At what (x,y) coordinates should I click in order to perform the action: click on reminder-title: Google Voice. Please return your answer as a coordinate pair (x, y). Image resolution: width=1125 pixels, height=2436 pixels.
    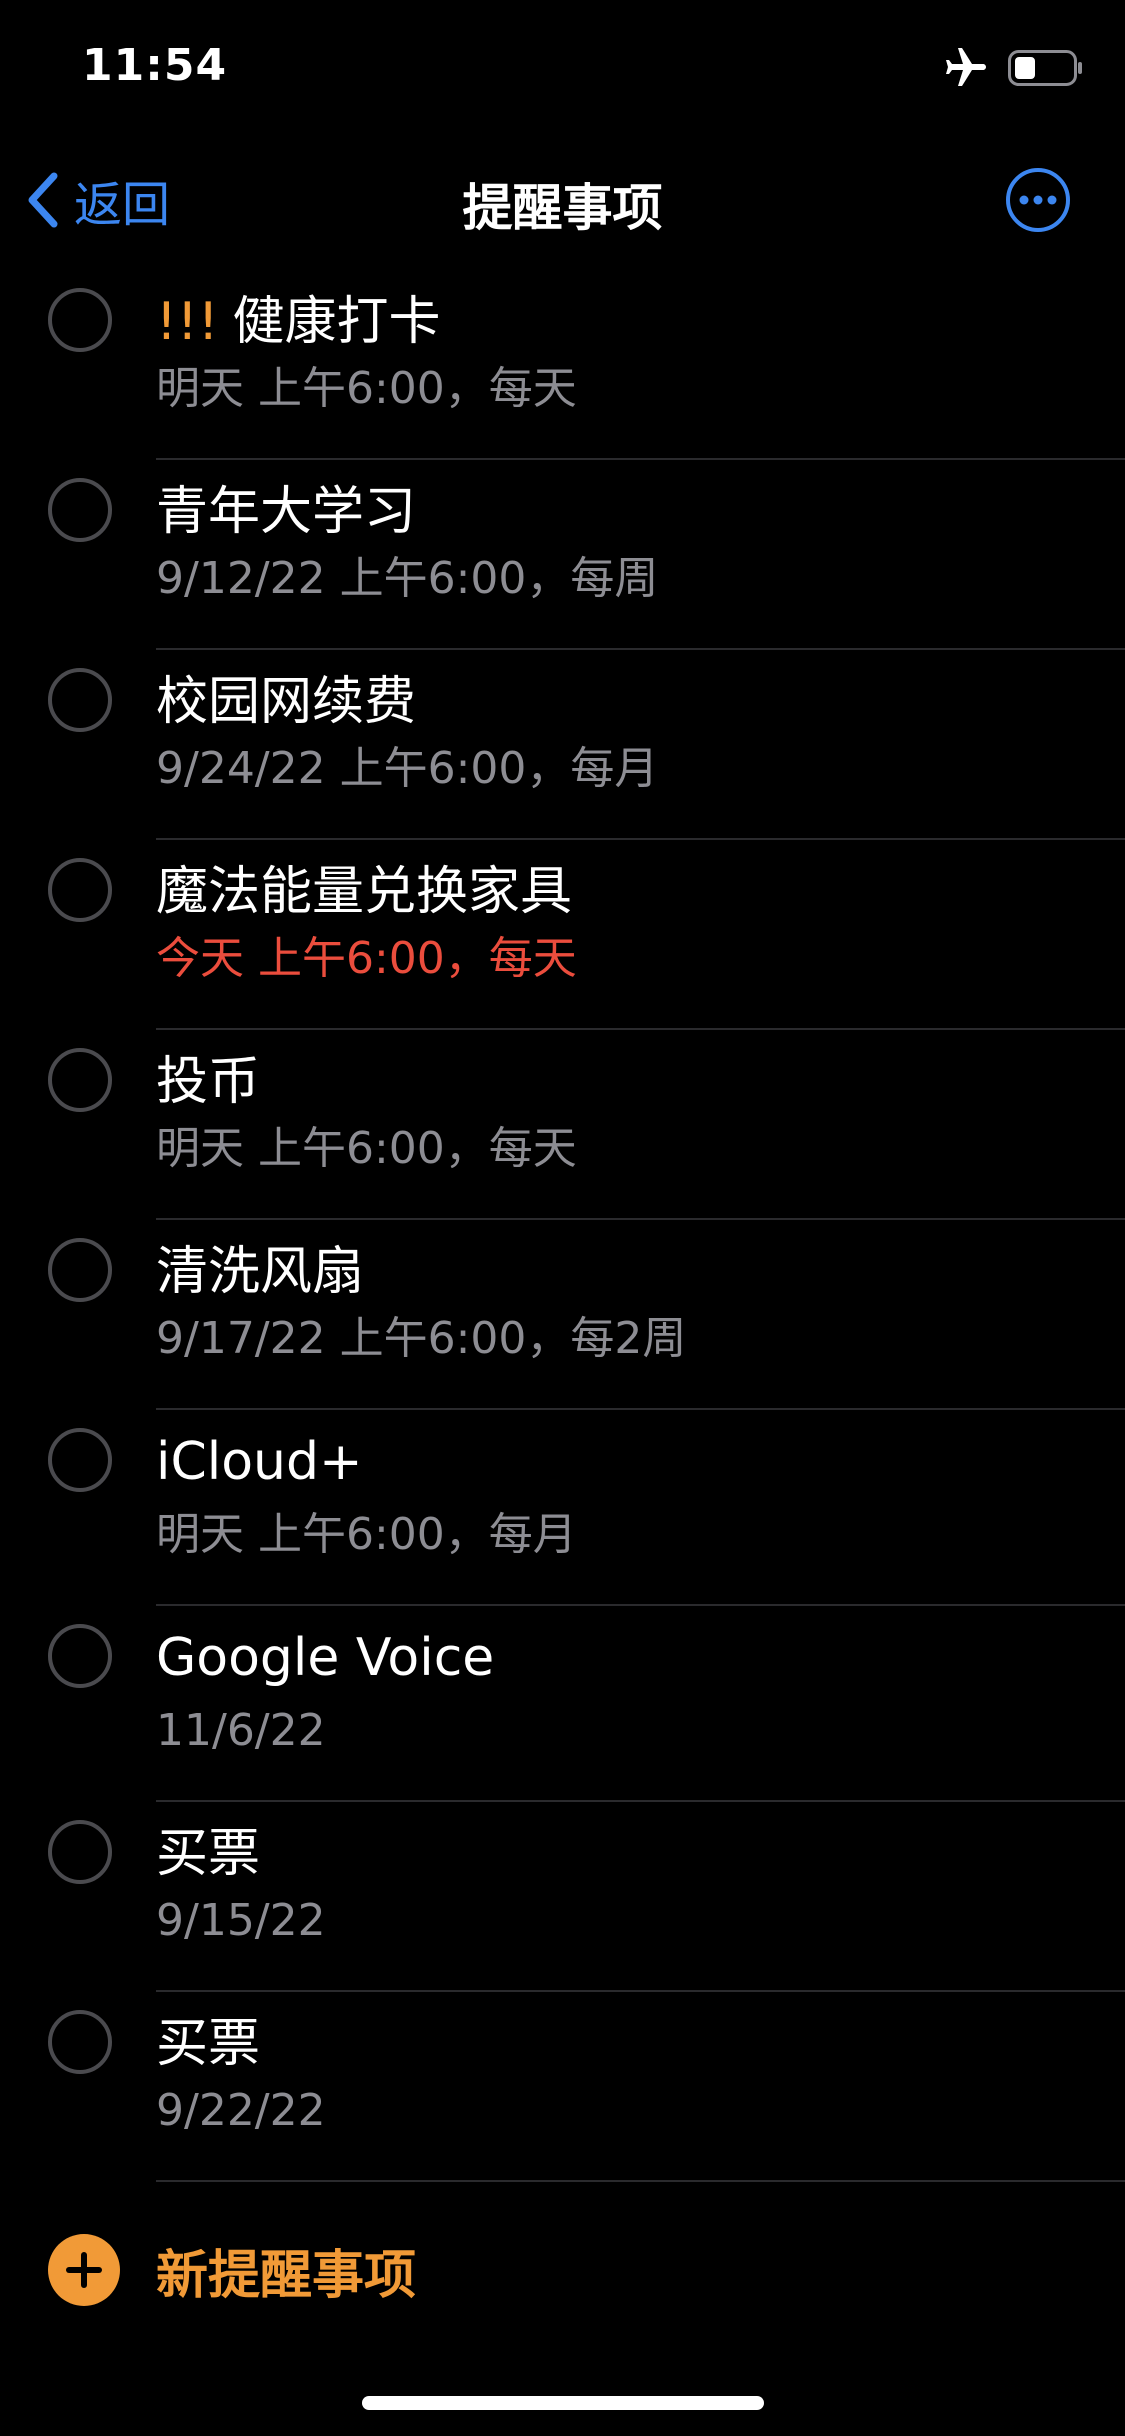
    Looking at the image, I should click on (325, 1658).